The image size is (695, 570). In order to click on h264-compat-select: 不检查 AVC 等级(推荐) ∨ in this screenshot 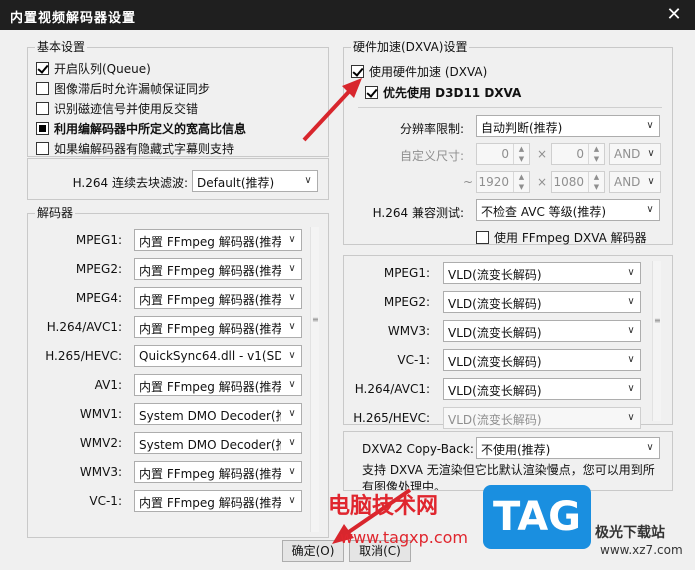, I will do `click(568, 210)`.